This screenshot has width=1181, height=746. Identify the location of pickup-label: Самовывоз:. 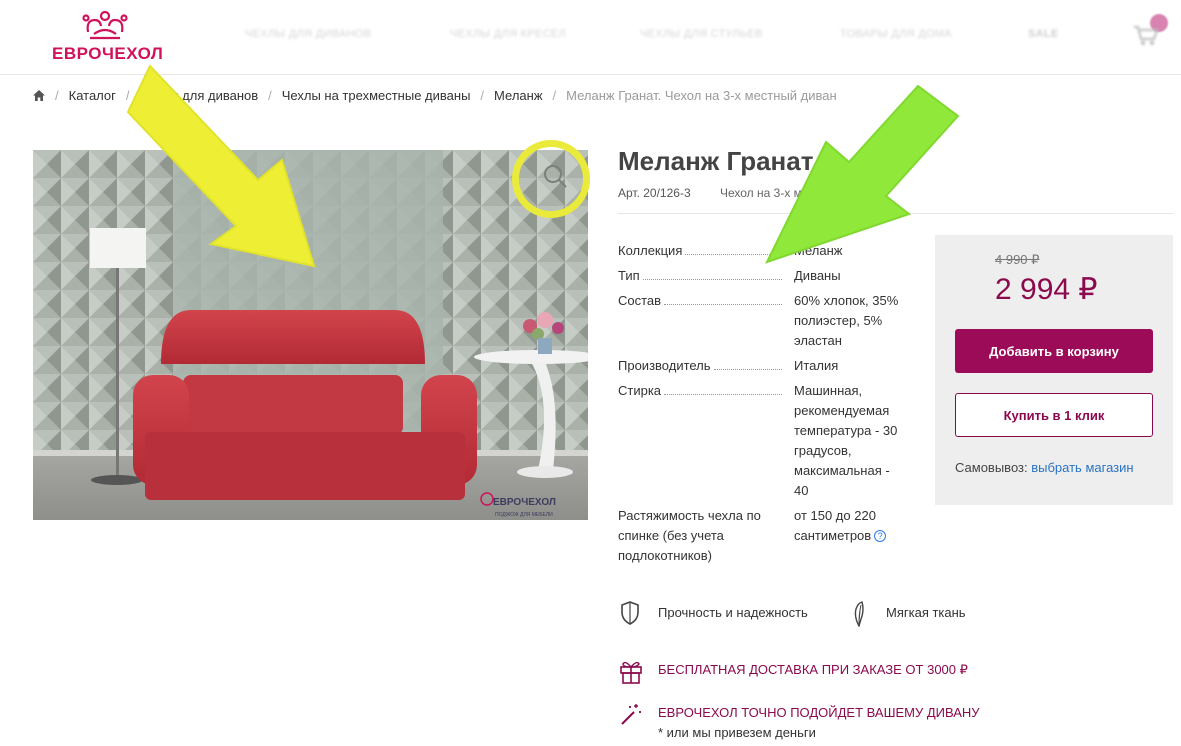
(991, 467).